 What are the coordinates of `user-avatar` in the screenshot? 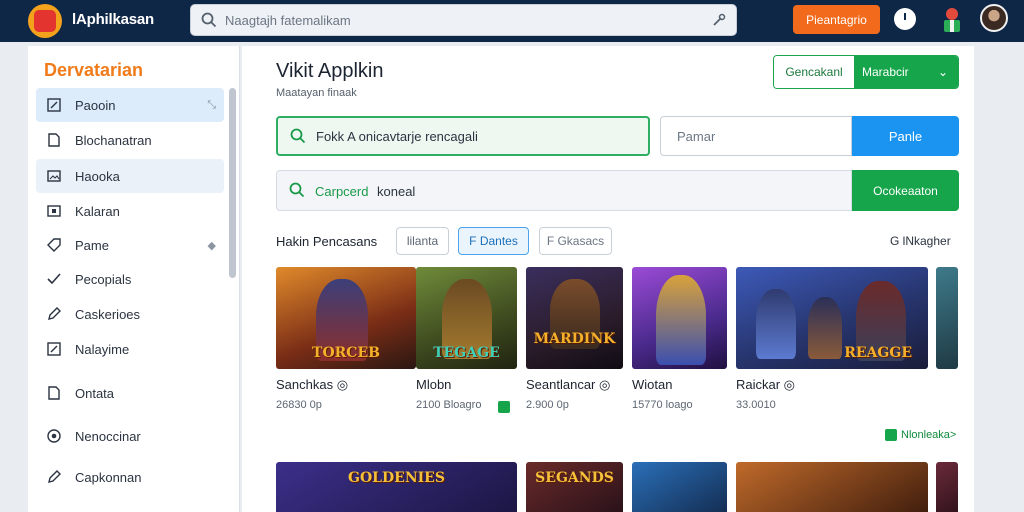 It's located at (994, 18).